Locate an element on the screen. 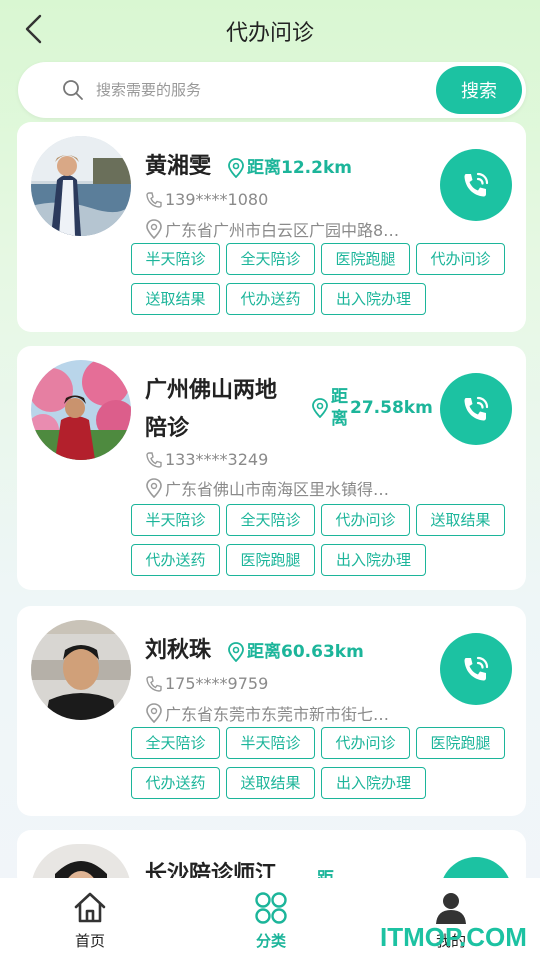 The height and width of the screenshot is (960, 540). search-icon is located at coordinates (73, 90).